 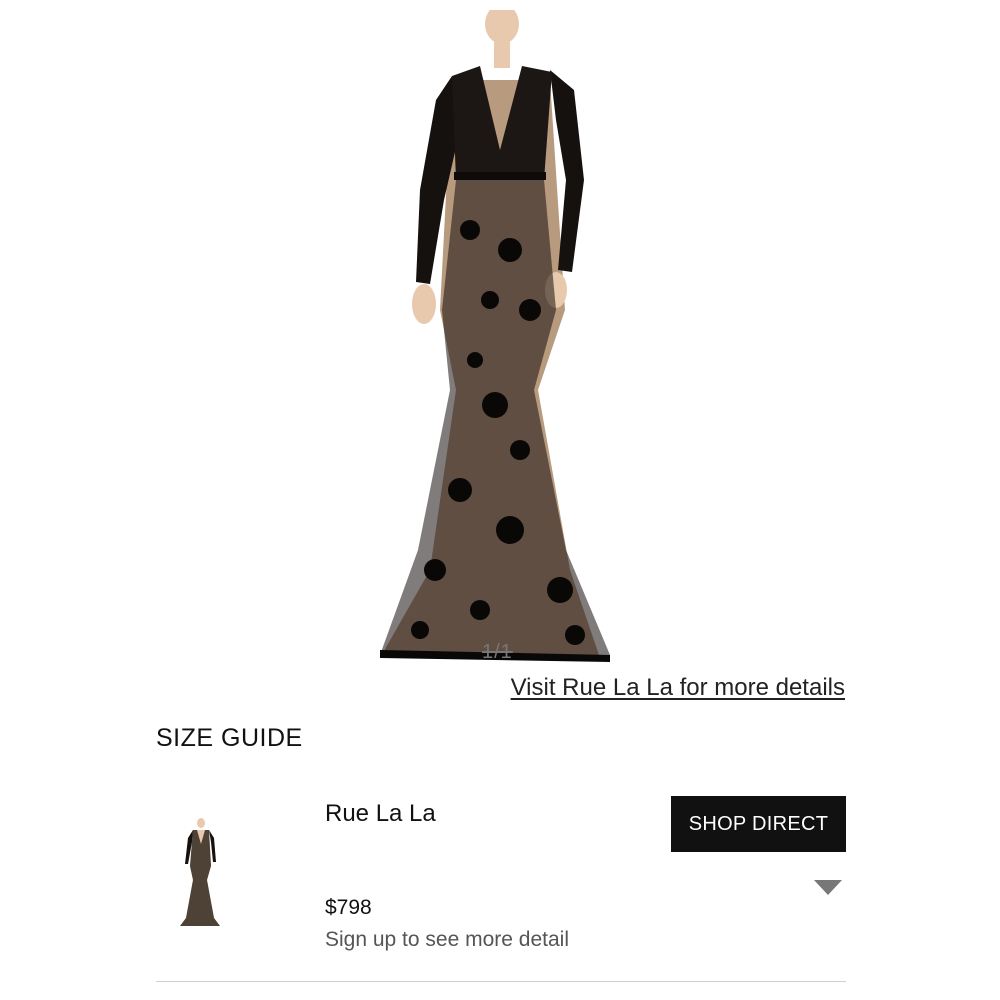 What do you see at coordinates (447, 940) in the screenshot?
I see `signup-prompt: Sign up to see more detail` at bounding box center [447, 940].